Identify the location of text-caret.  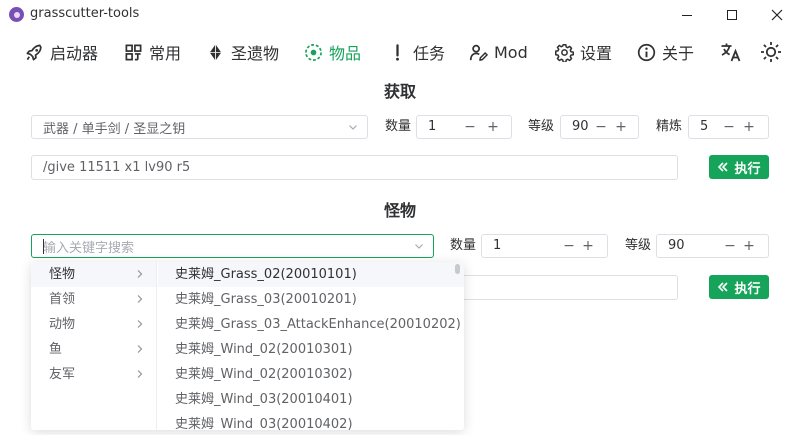
(43, 246).